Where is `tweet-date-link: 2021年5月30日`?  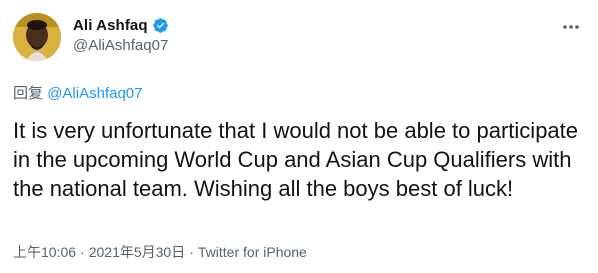
tweet-date-link: 2021年5月30日 is located at coordinates (137, 252).